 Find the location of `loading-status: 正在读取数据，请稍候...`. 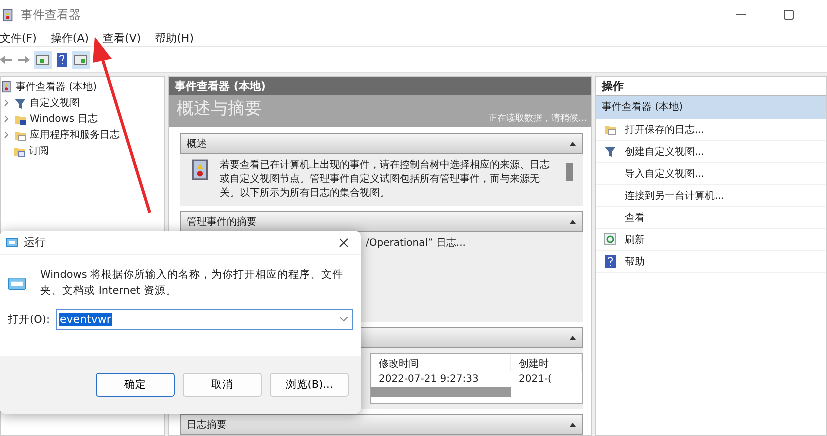

loading-status: 正在读取数据，请稍候... is located at coordinates (537, 118).